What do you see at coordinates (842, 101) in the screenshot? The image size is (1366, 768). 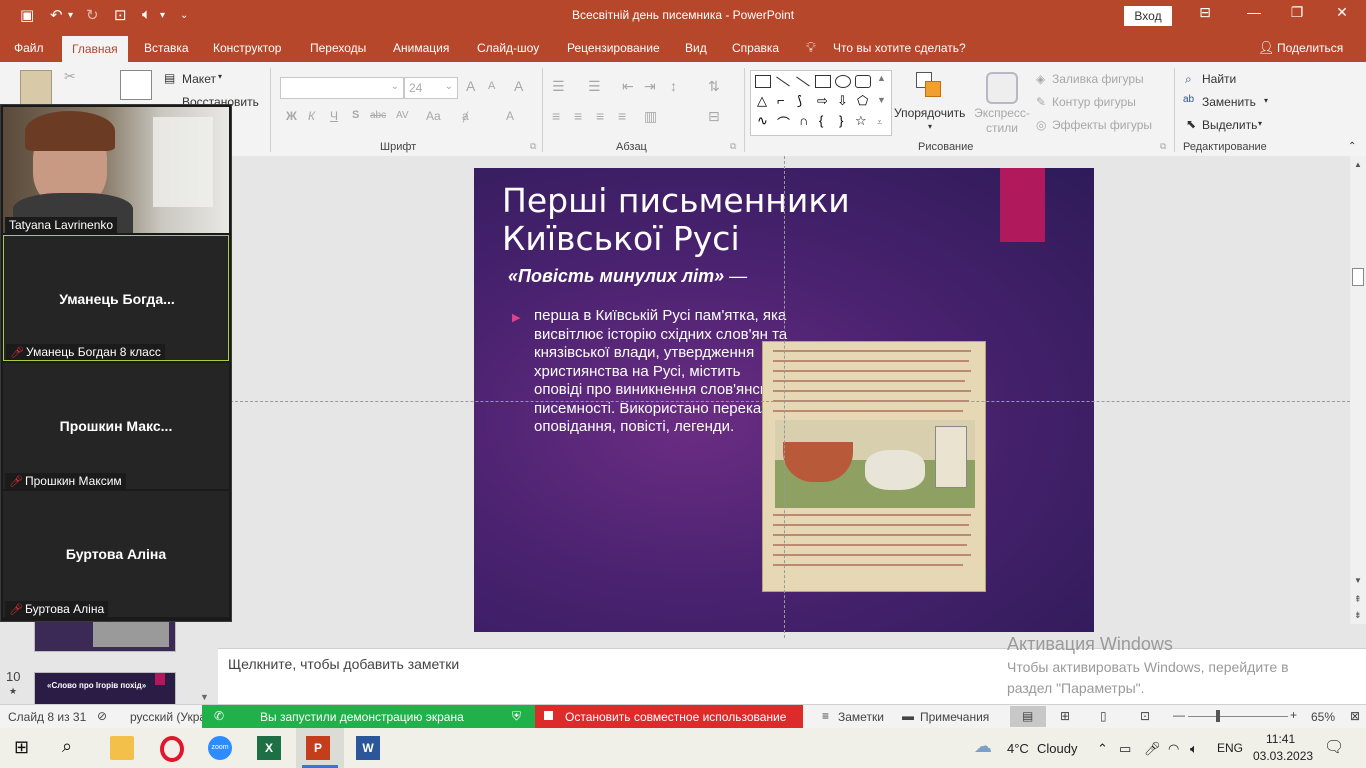 I see `down-arrow-shape-icon: ⇩` at bounding box center [842, 101].